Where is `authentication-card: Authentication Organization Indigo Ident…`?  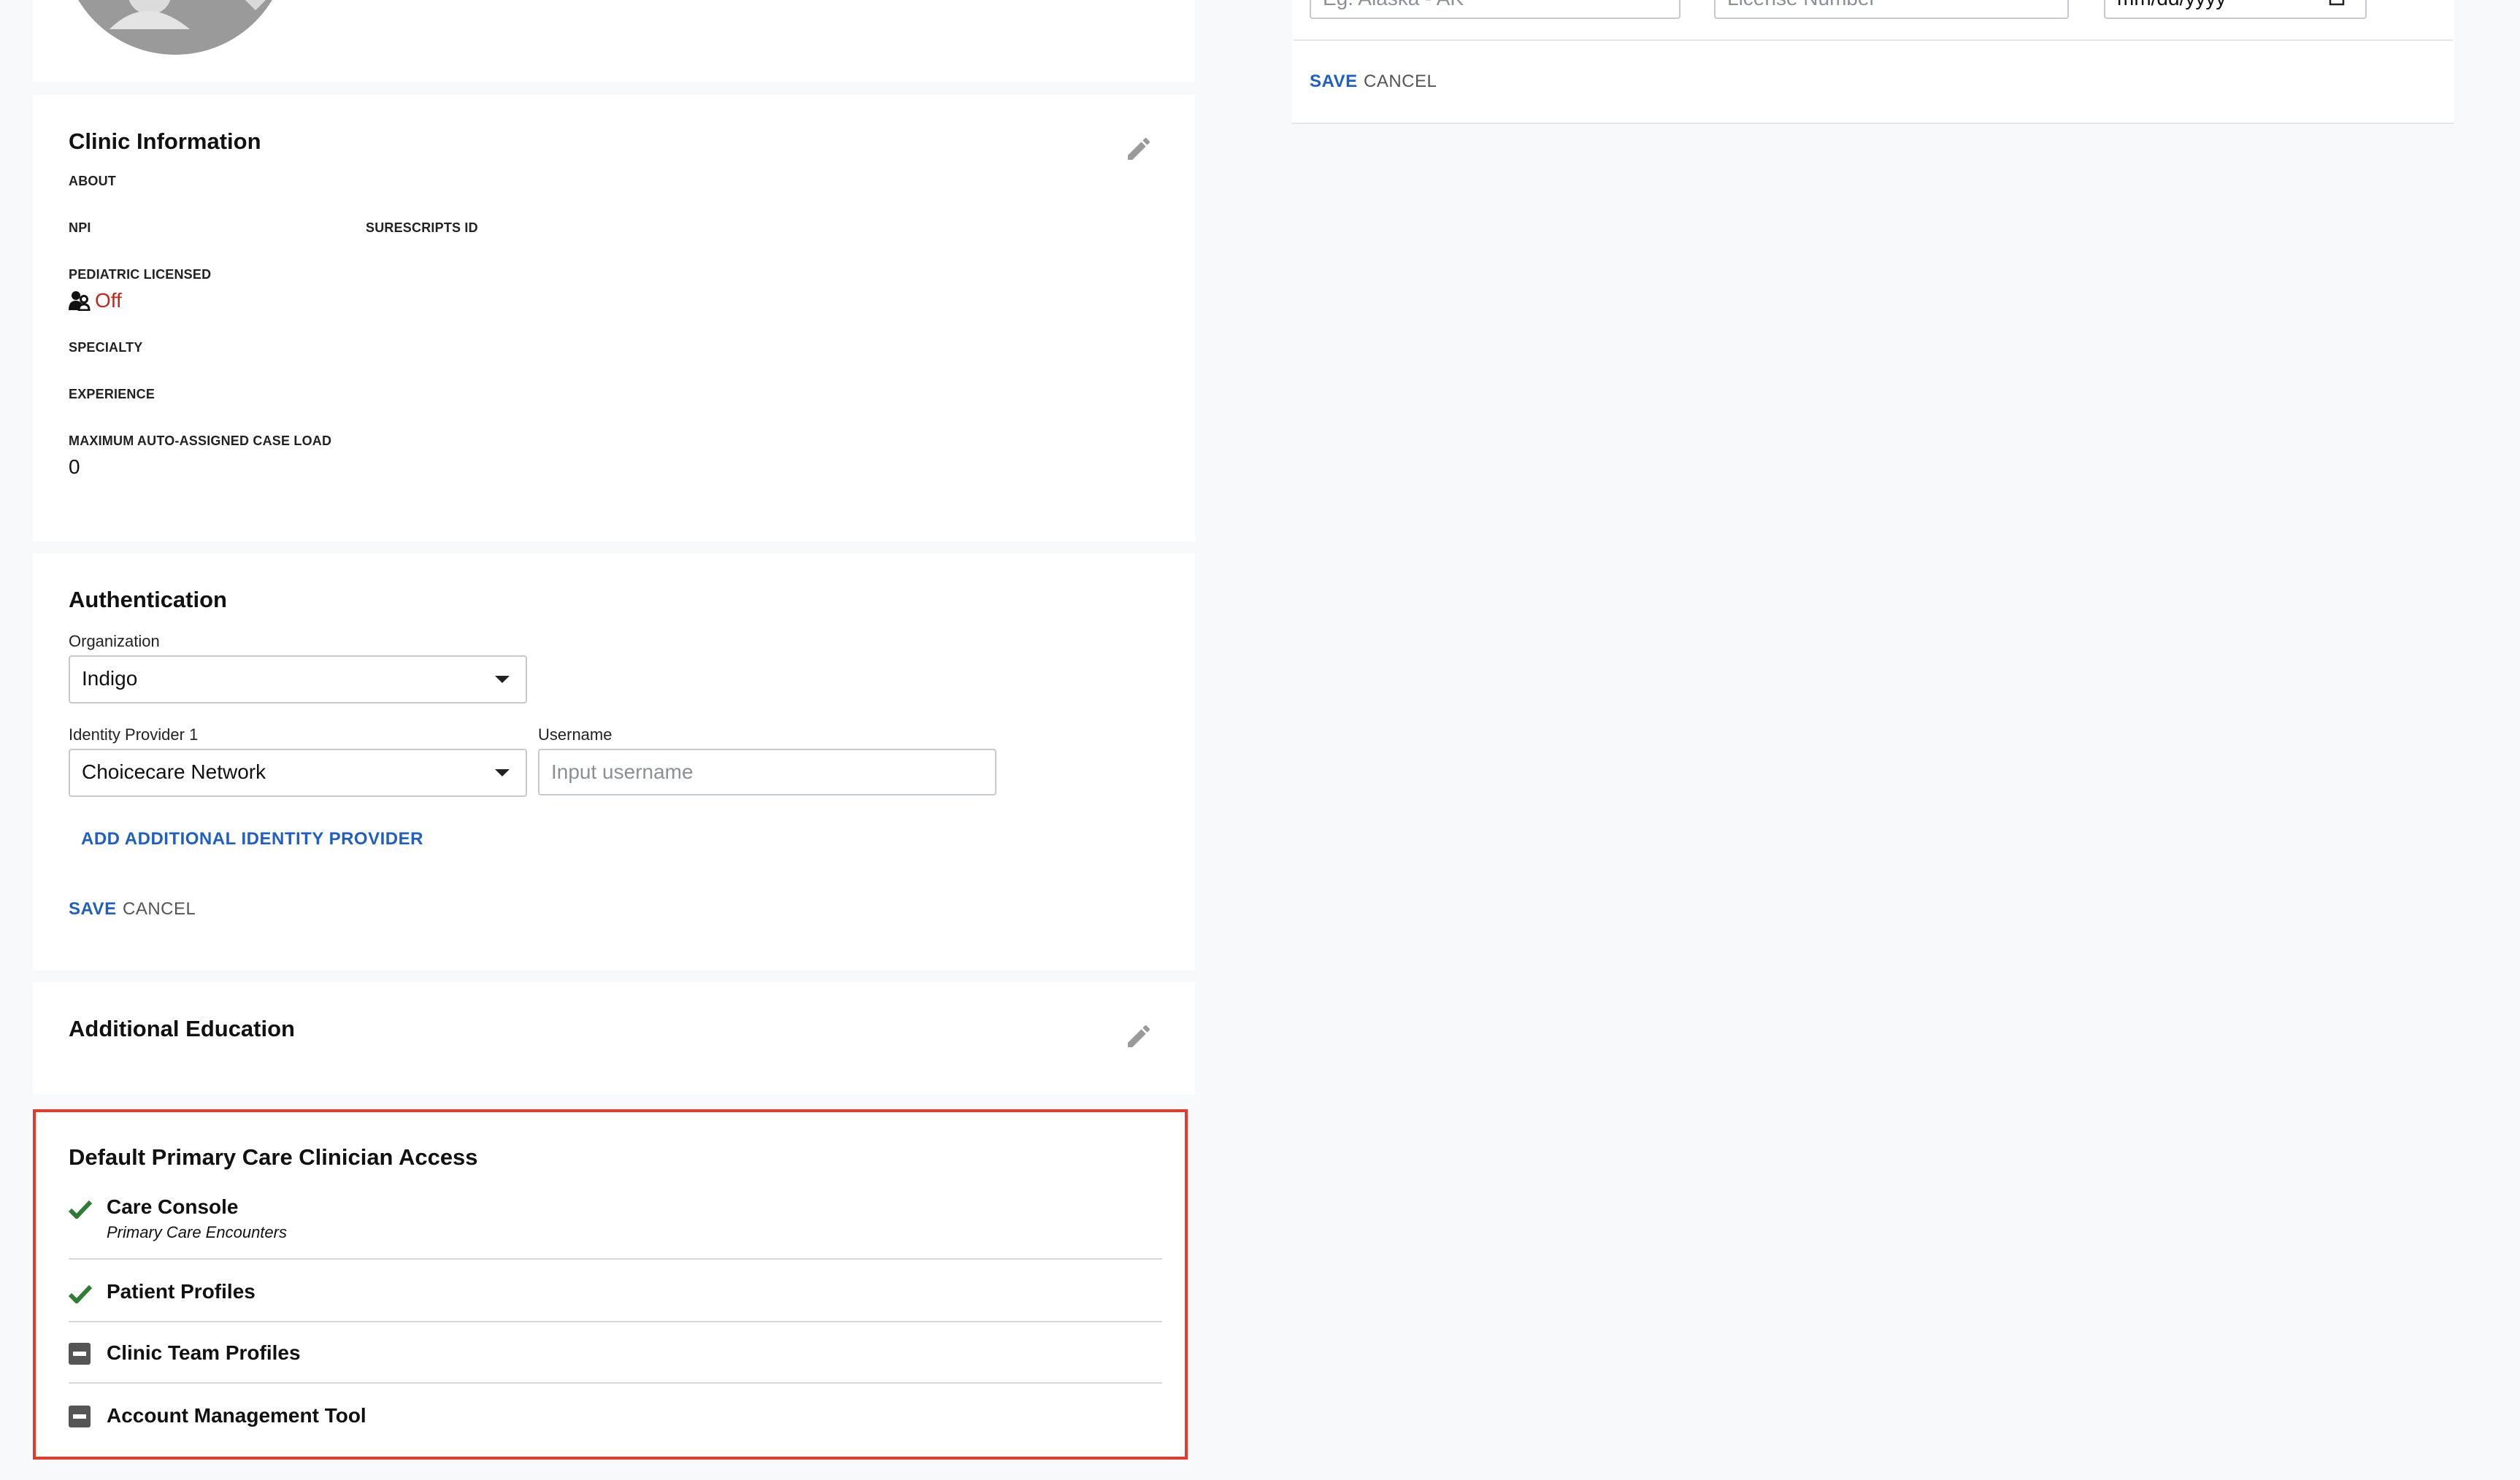 authentication-card: Authentication Organization Indigo Ident… is located at coordinates (614, 762).